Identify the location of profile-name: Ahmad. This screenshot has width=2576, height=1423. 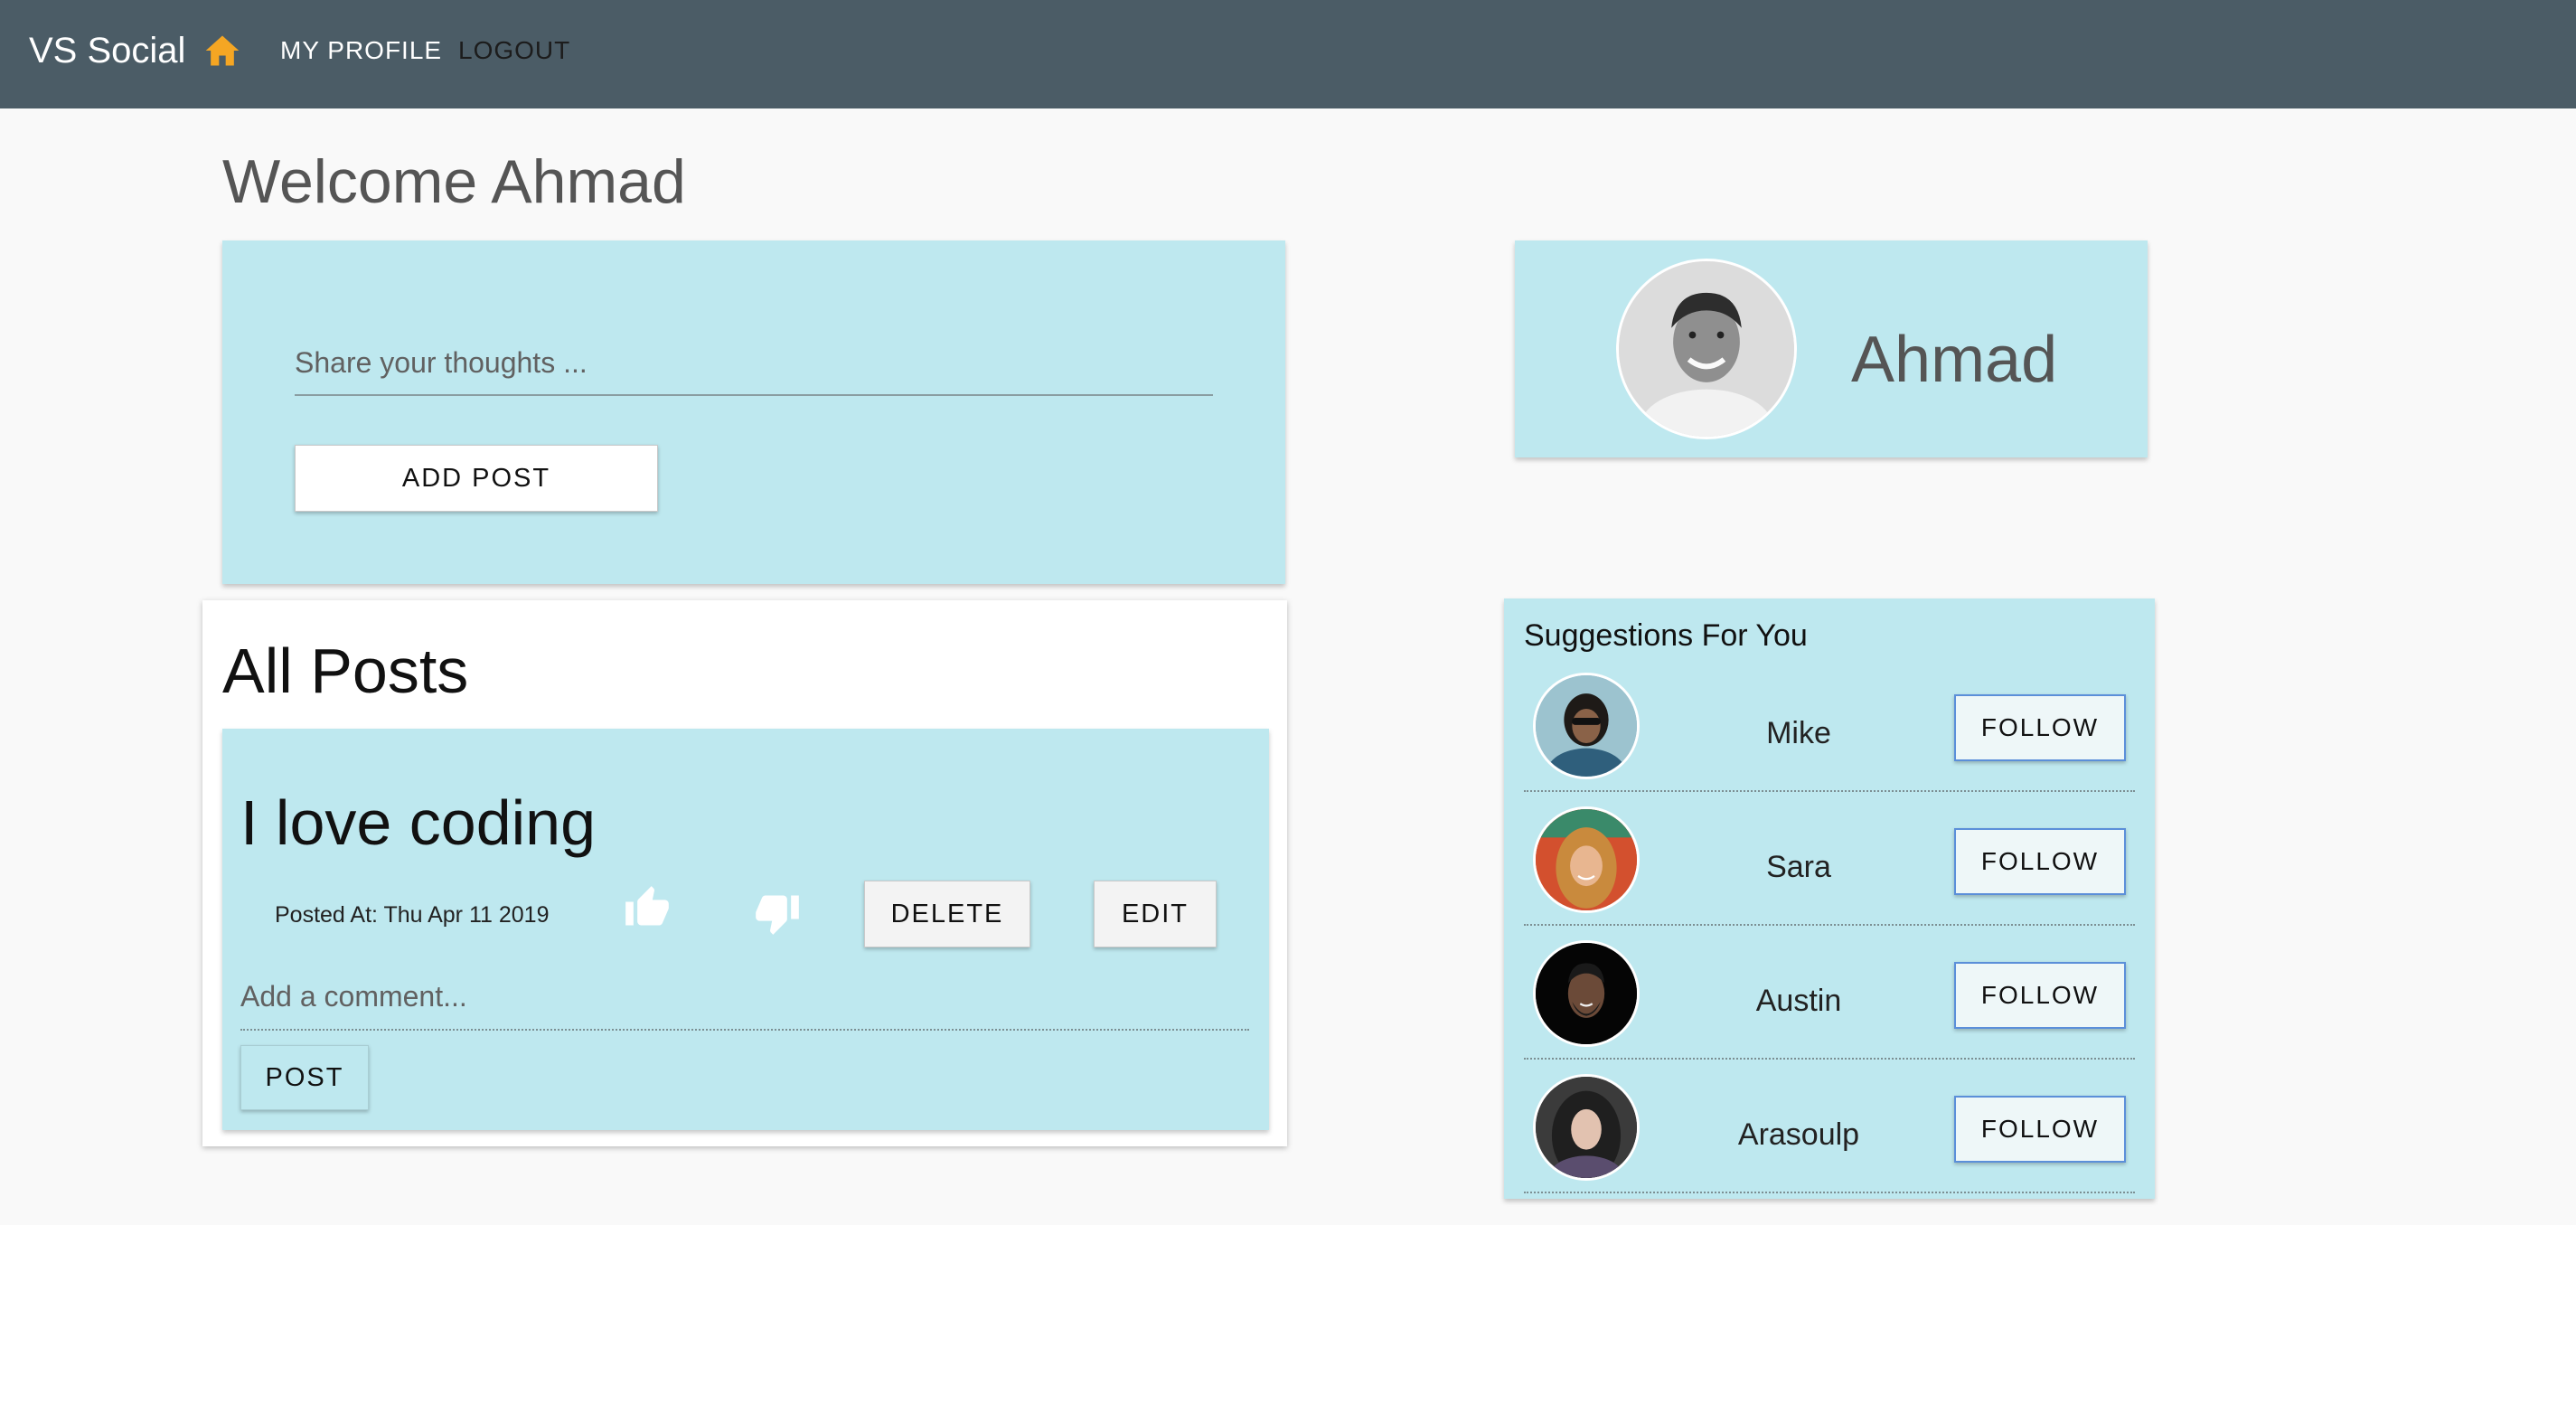
(1955, 360).